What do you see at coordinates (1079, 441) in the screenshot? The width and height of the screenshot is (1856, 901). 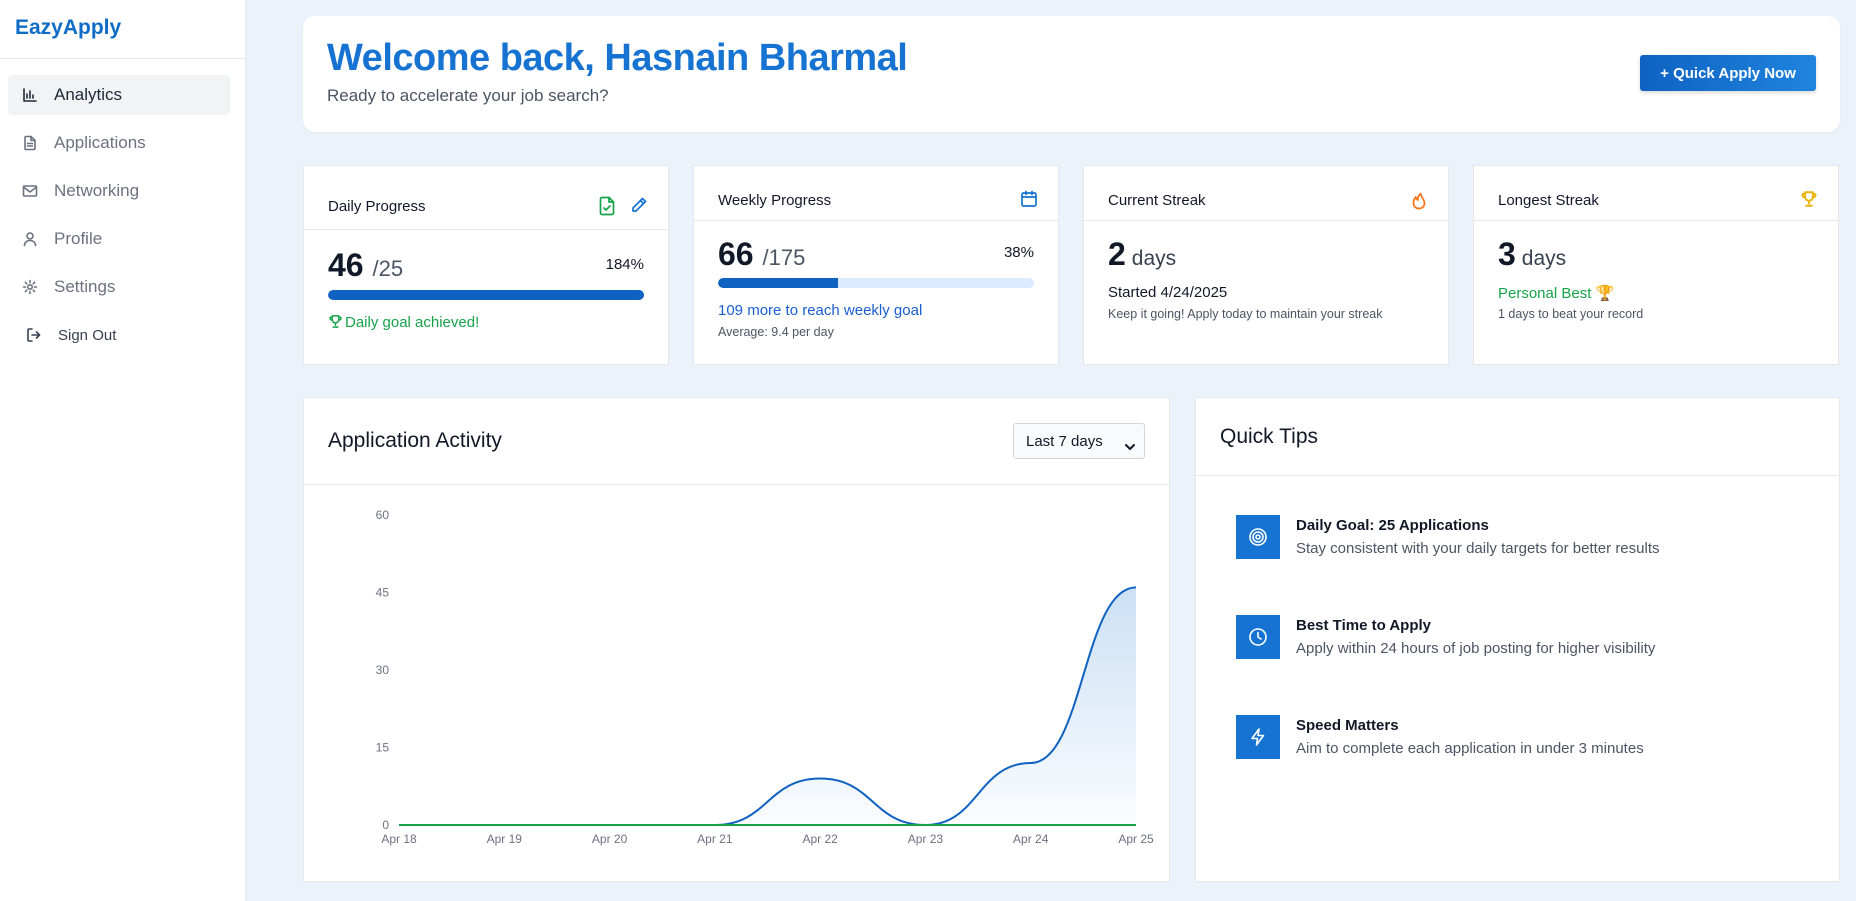 I see `date-range-select: Last 7 days` at bounding box center [1079, 441].